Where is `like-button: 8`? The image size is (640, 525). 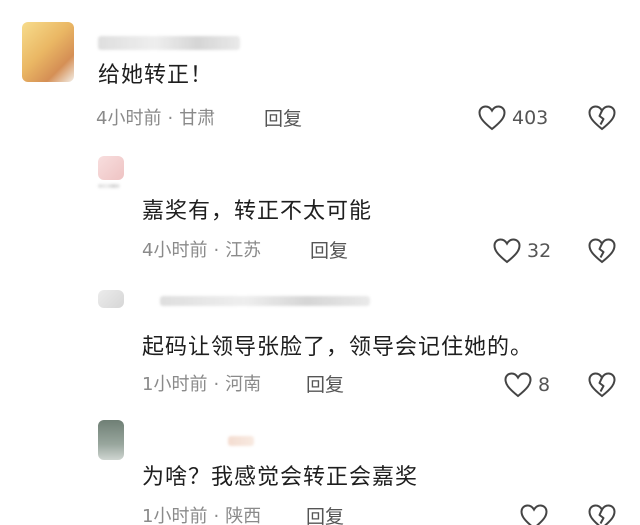
like-button: 8 is located at coordinates (527, 385).